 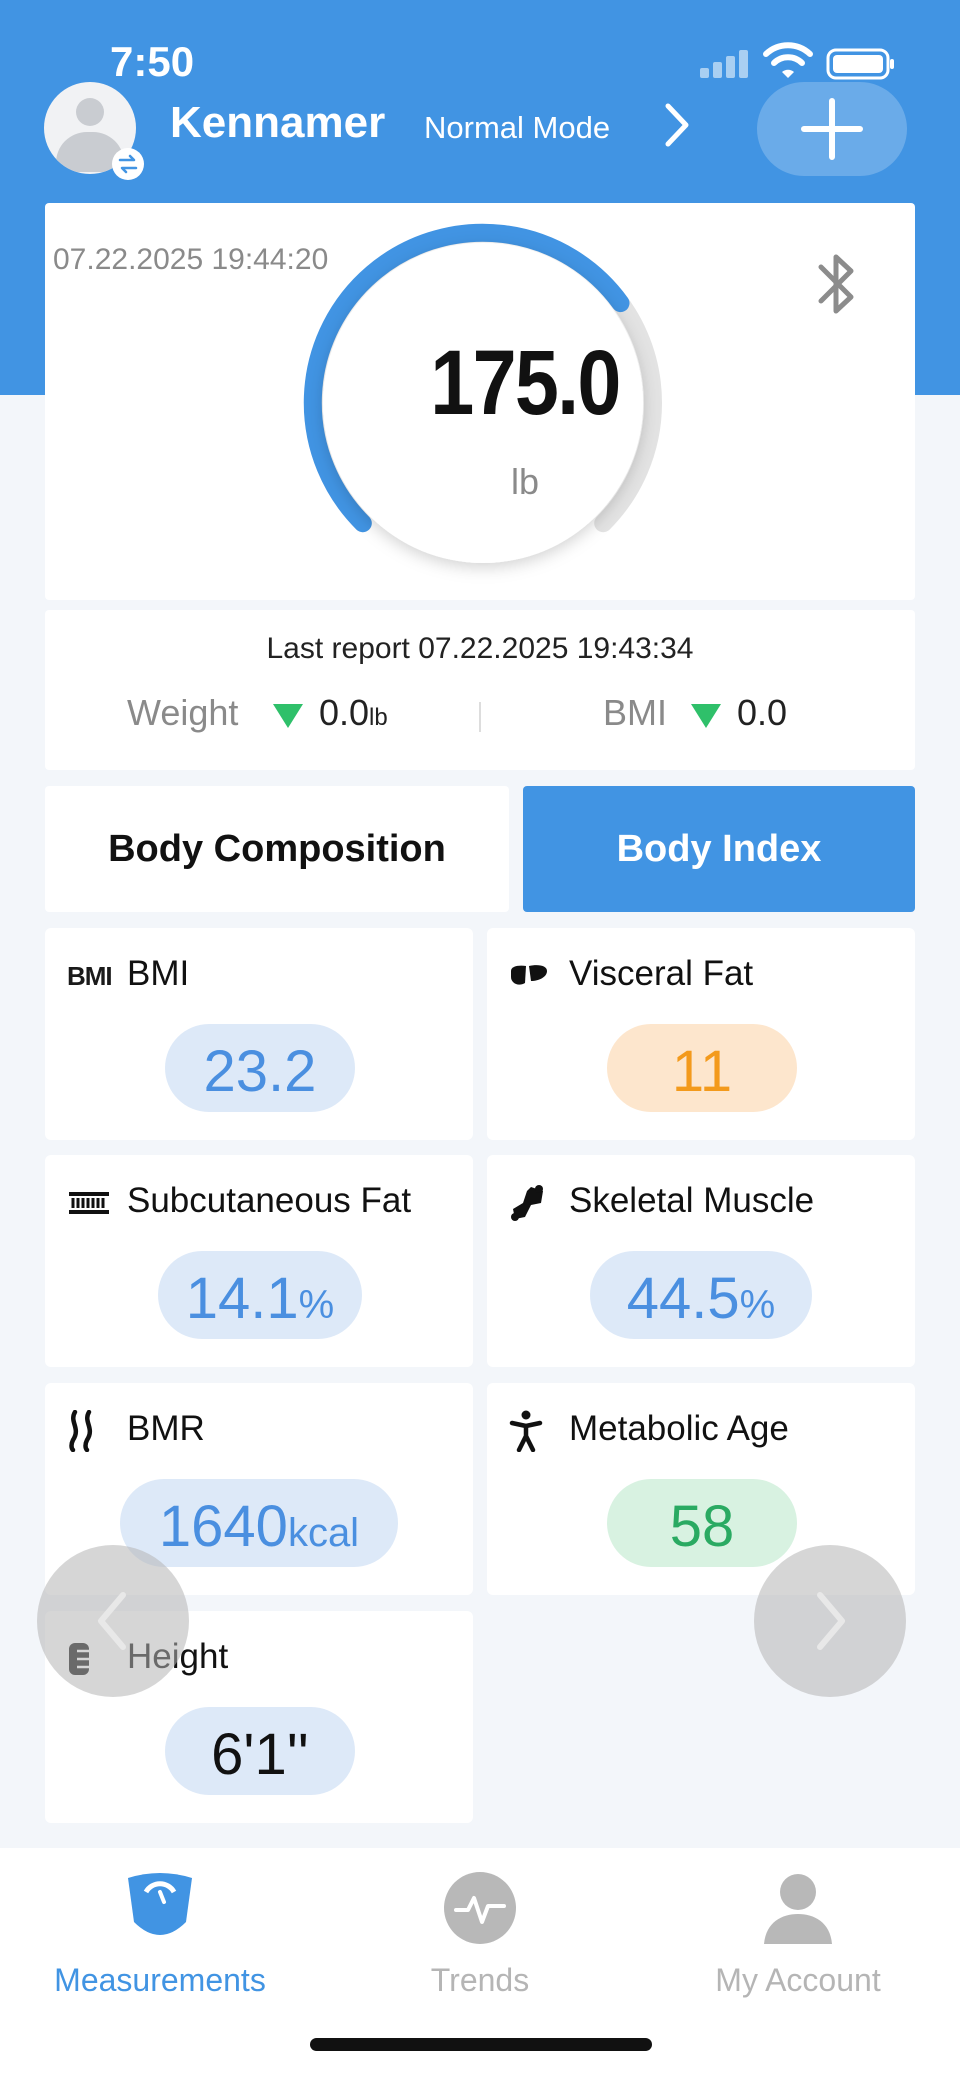 I want to click on tab-trends: Trends, so click(x=480, y=1933).